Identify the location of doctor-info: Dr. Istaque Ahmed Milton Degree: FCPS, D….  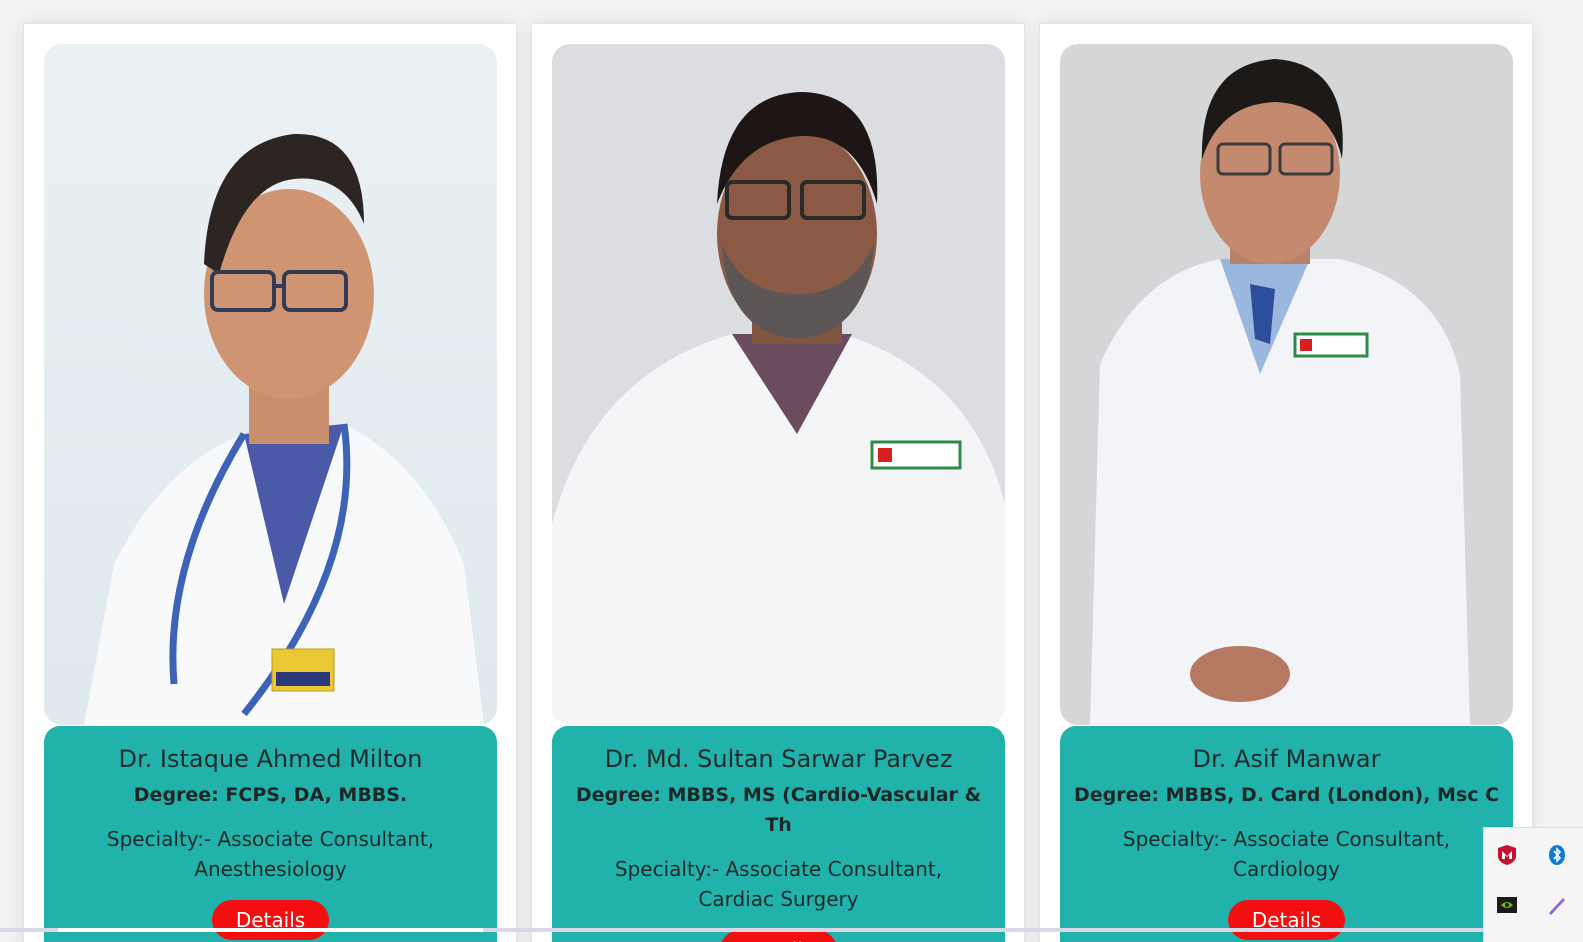
(270, 834).